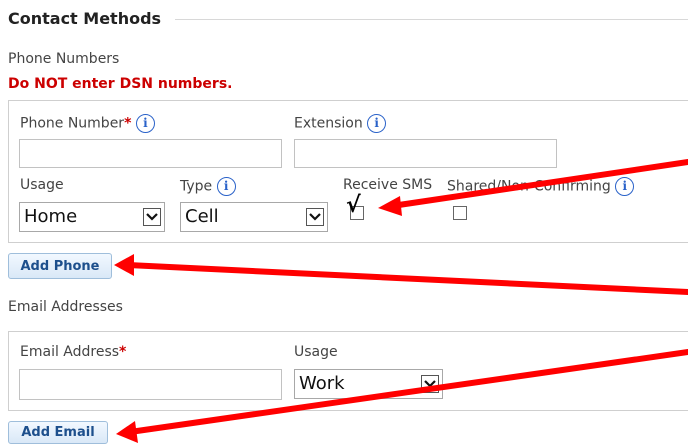  I want to click on add-phone-button: Add Phone, so click(60, 266).